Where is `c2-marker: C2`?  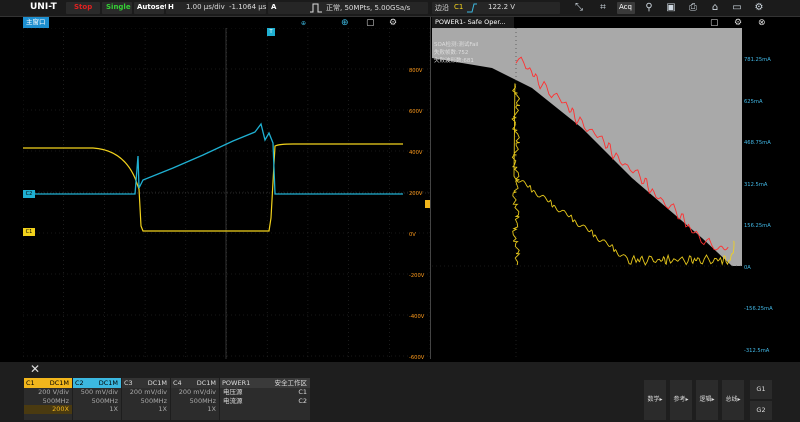
c2-marker: C2 is located at coordinates (29, 194).